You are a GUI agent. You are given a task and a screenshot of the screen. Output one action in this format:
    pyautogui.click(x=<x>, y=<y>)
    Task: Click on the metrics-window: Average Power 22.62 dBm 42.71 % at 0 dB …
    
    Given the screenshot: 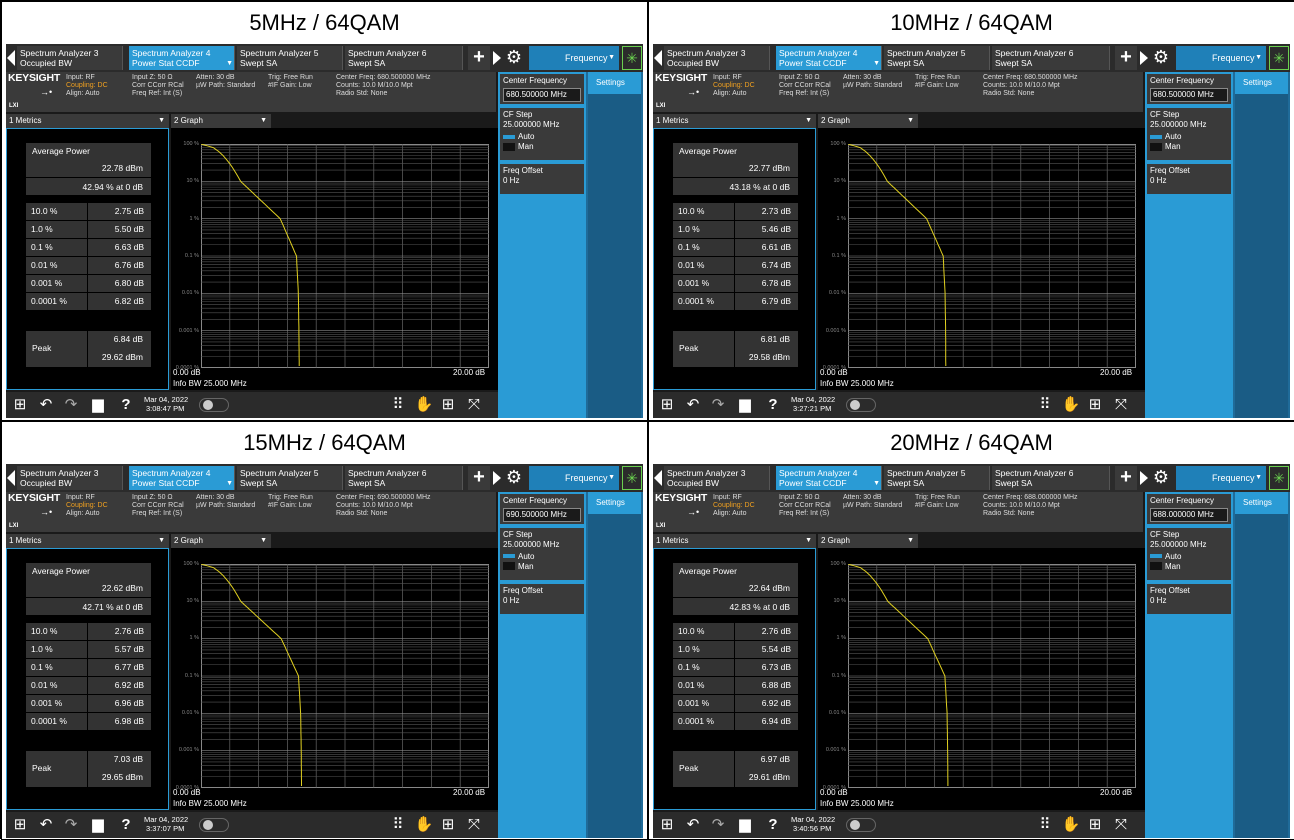 What is the action you would take?
    pyautogui.click(x=87, y=679)
    